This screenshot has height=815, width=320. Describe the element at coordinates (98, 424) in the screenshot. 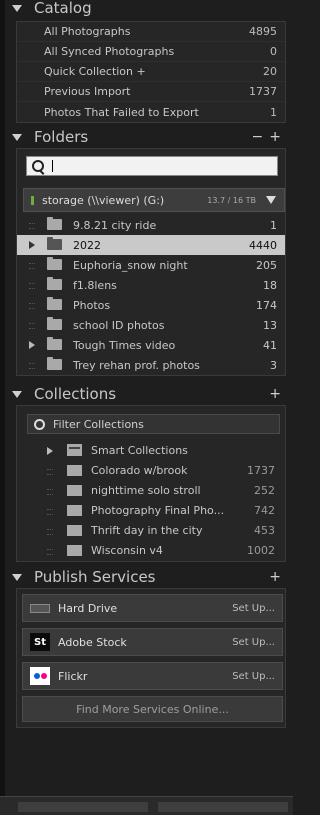

I see `filter-collections-label: Filter Collections` at that location.